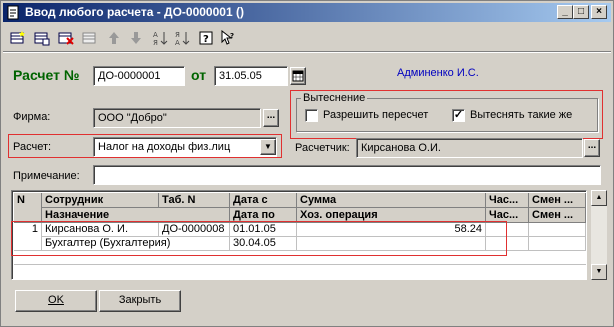 The width and height of the screenshot is (614, 327). Describe the element at coordinates (251, 76) in the screenshot. I see `date-field: 31.05.05` at that location.